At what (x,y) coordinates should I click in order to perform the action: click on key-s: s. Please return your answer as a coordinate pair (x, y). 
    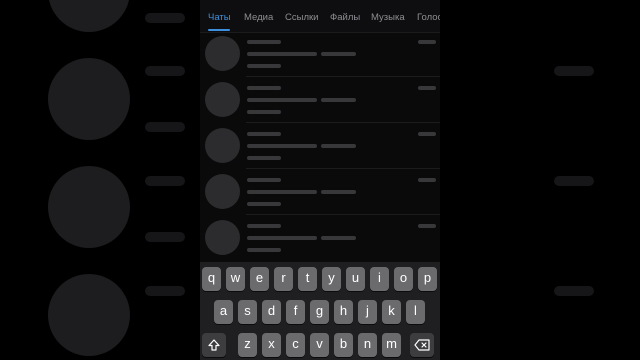
    Looking at the image, I should click on (247, 312).